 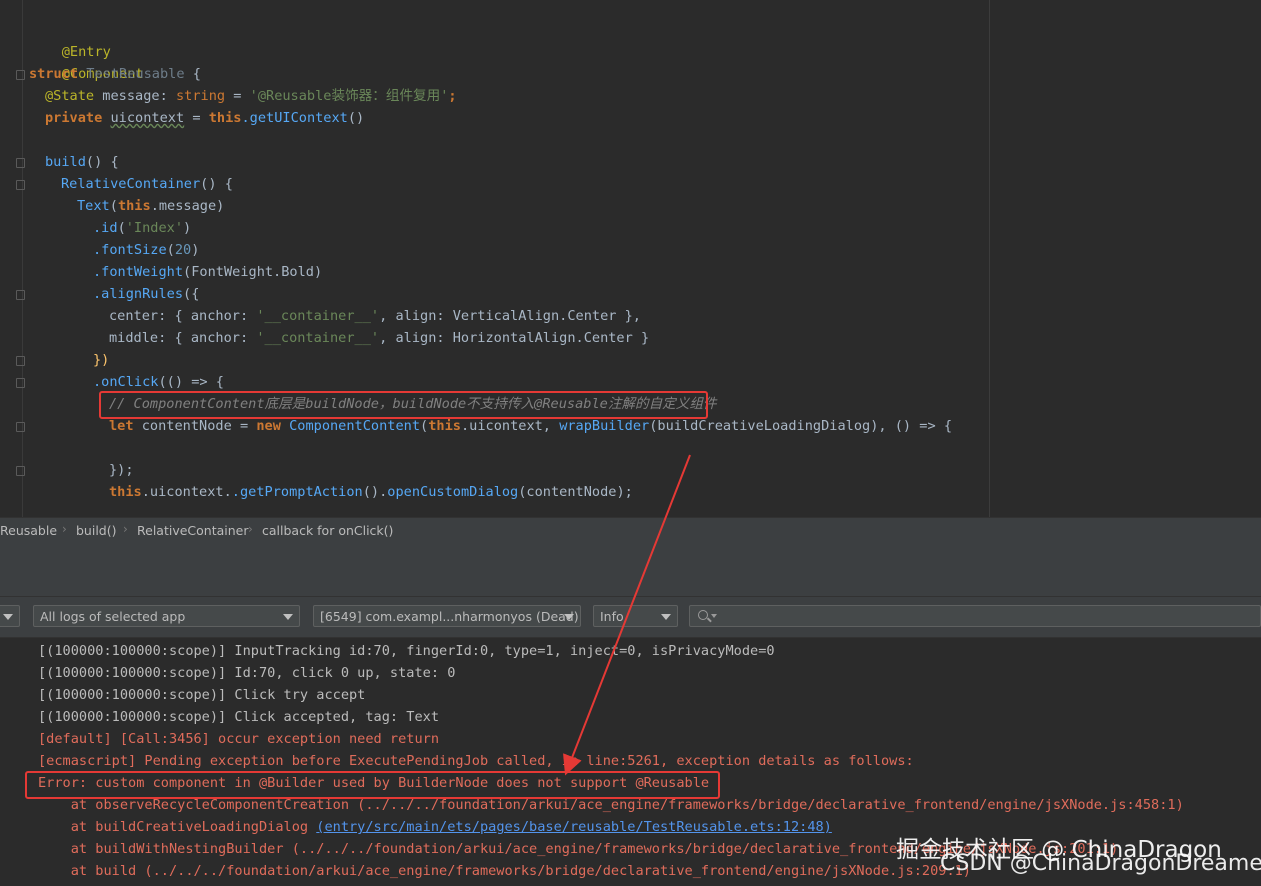 What do you see at coordinates (989, 258) in the screenshot?
I see `right-margin-guide` at bounding box center [989, 258].